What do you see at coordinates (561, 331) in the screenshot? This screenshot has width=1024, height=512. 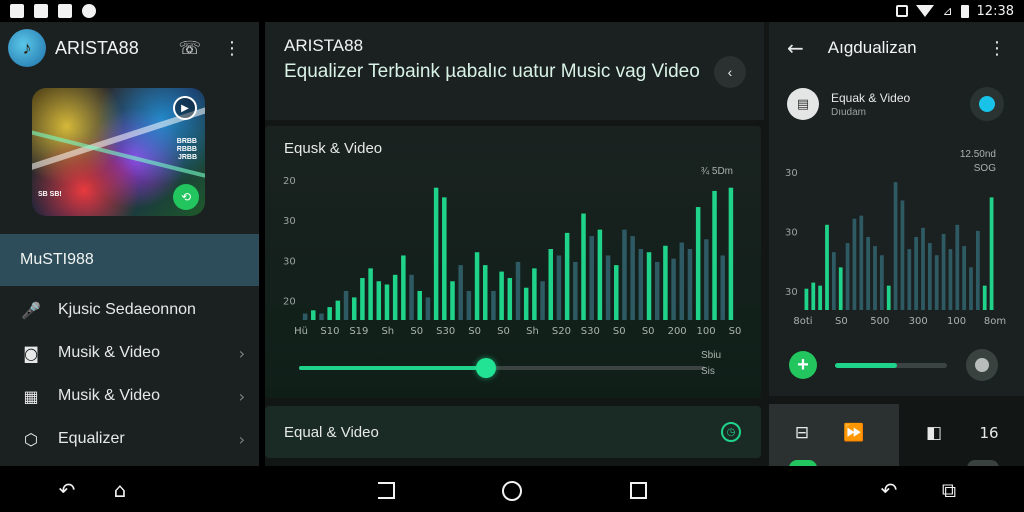 I see `x-tick-label: S20` at bounding box center [561, 331].